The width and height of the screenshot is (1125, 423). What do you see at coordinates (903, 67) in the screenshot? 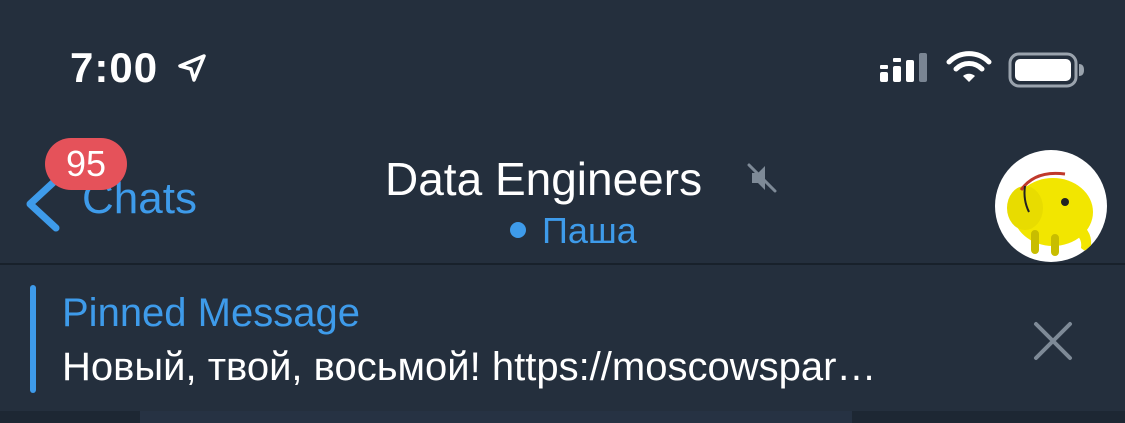
I see `signal-icon` at bounding box center [903, 67].